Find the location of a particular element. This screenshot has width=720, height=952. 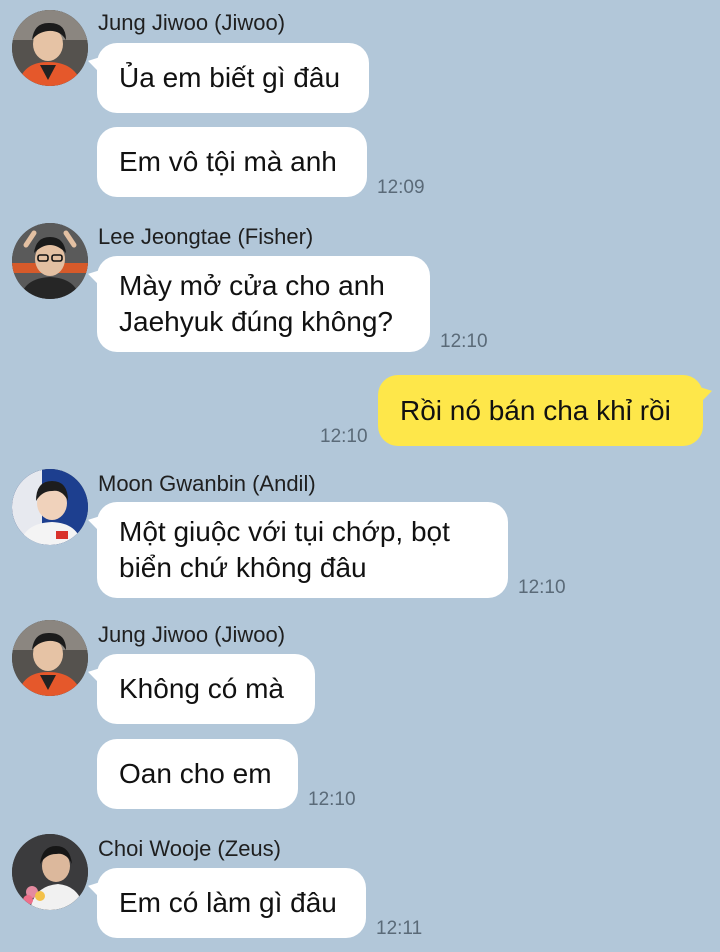

message-bubble: Em có làm gì đâu is located at coordinates (231, 903).